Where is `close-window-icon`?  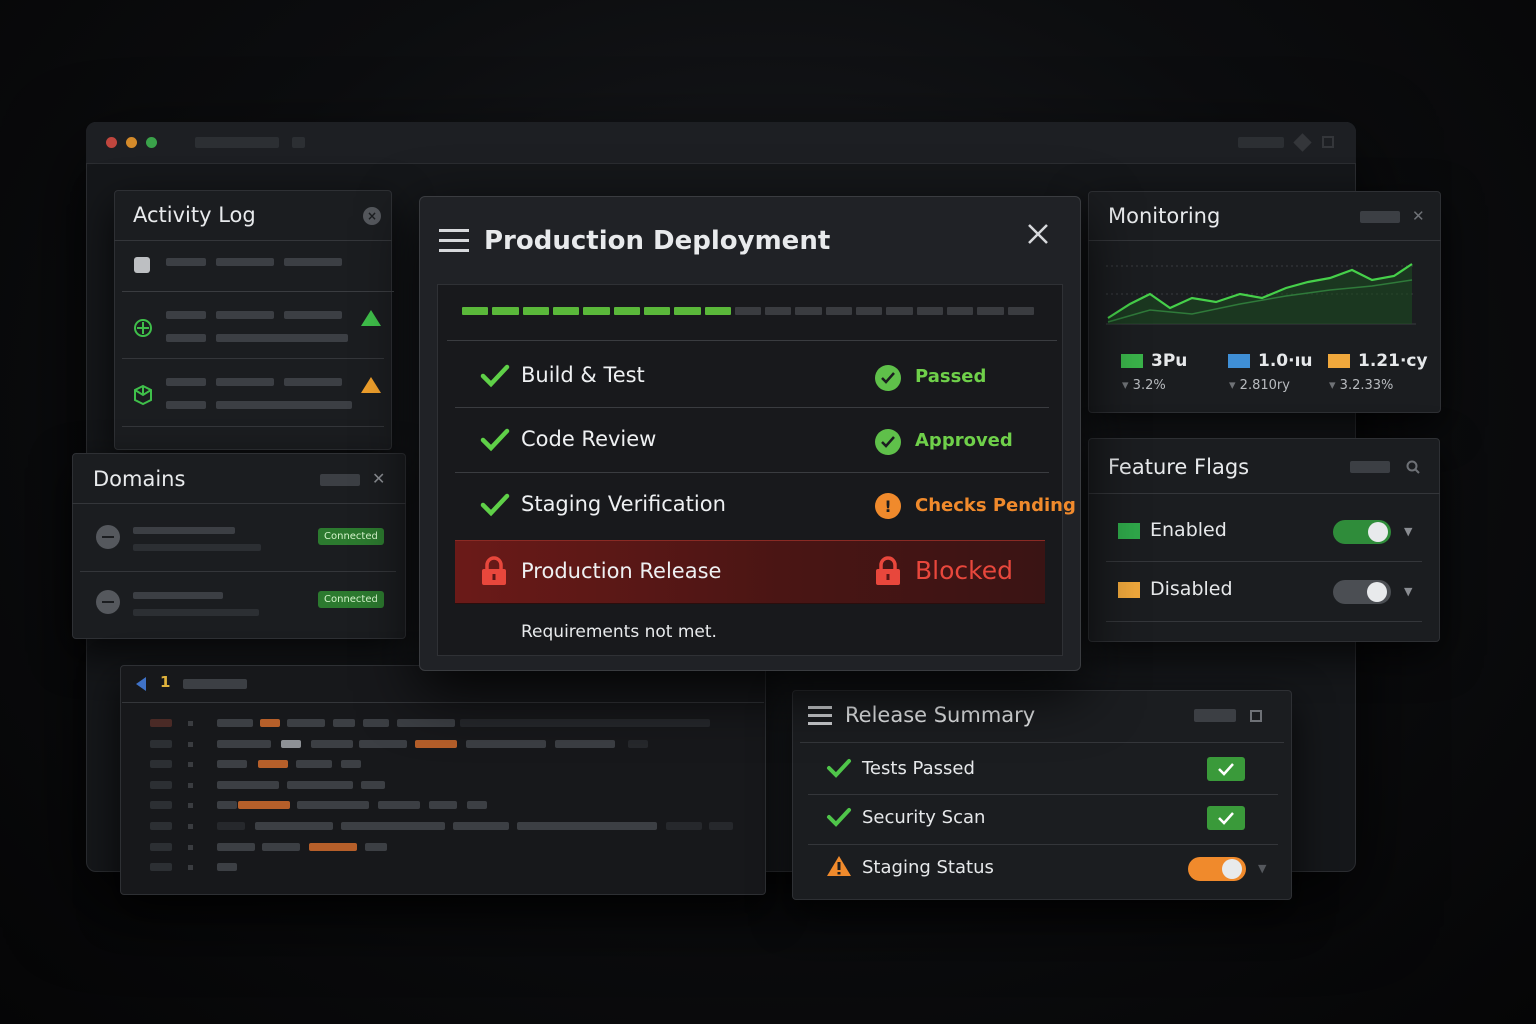 close-window-icon is located at coordinates (111, 142).